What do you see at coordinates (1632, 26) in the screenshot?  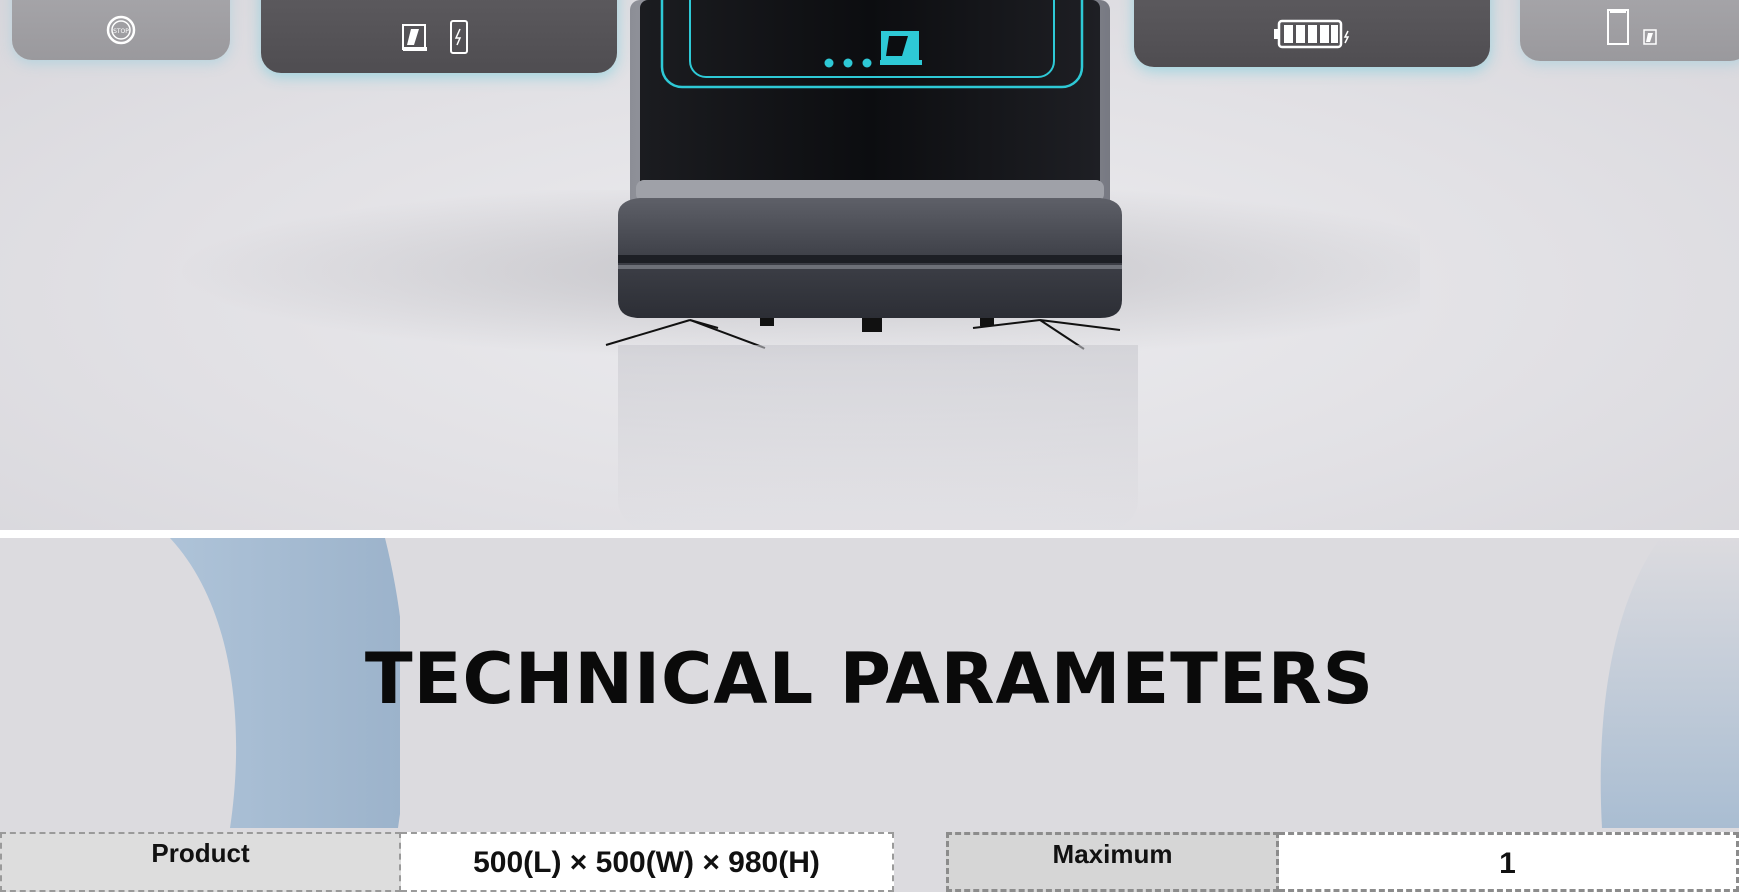 I see `door-robot-icon` at bounding box center [1632, 26].